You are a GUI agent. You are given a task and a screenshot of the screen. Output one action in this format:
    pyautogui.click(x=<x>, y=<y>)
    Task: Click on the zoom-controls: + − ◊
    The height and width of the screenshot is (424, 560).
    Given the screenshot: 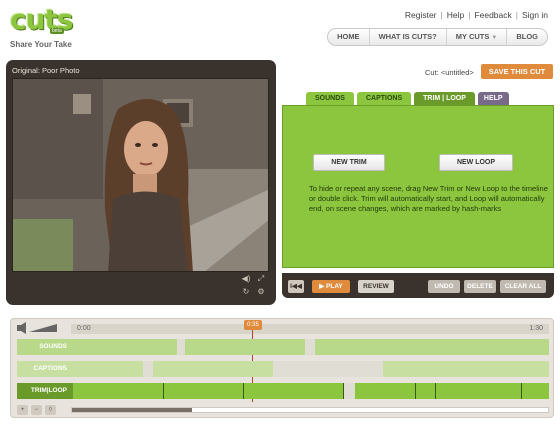 What is the action you would take?
    pyautogui.click(x=36, y=410)
    